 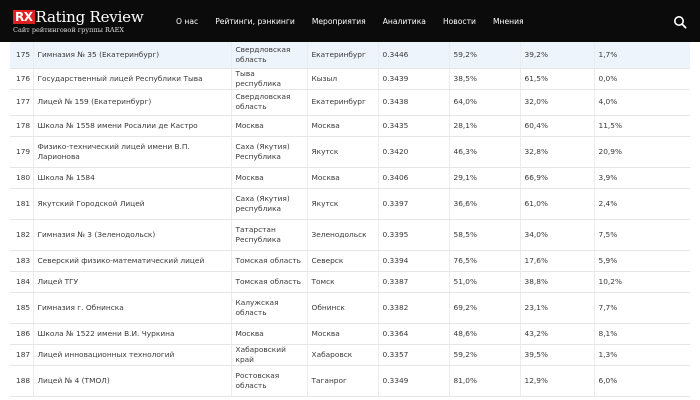 I want to click on percent-a-cell: 69,2%, so click(x=485, y=308).